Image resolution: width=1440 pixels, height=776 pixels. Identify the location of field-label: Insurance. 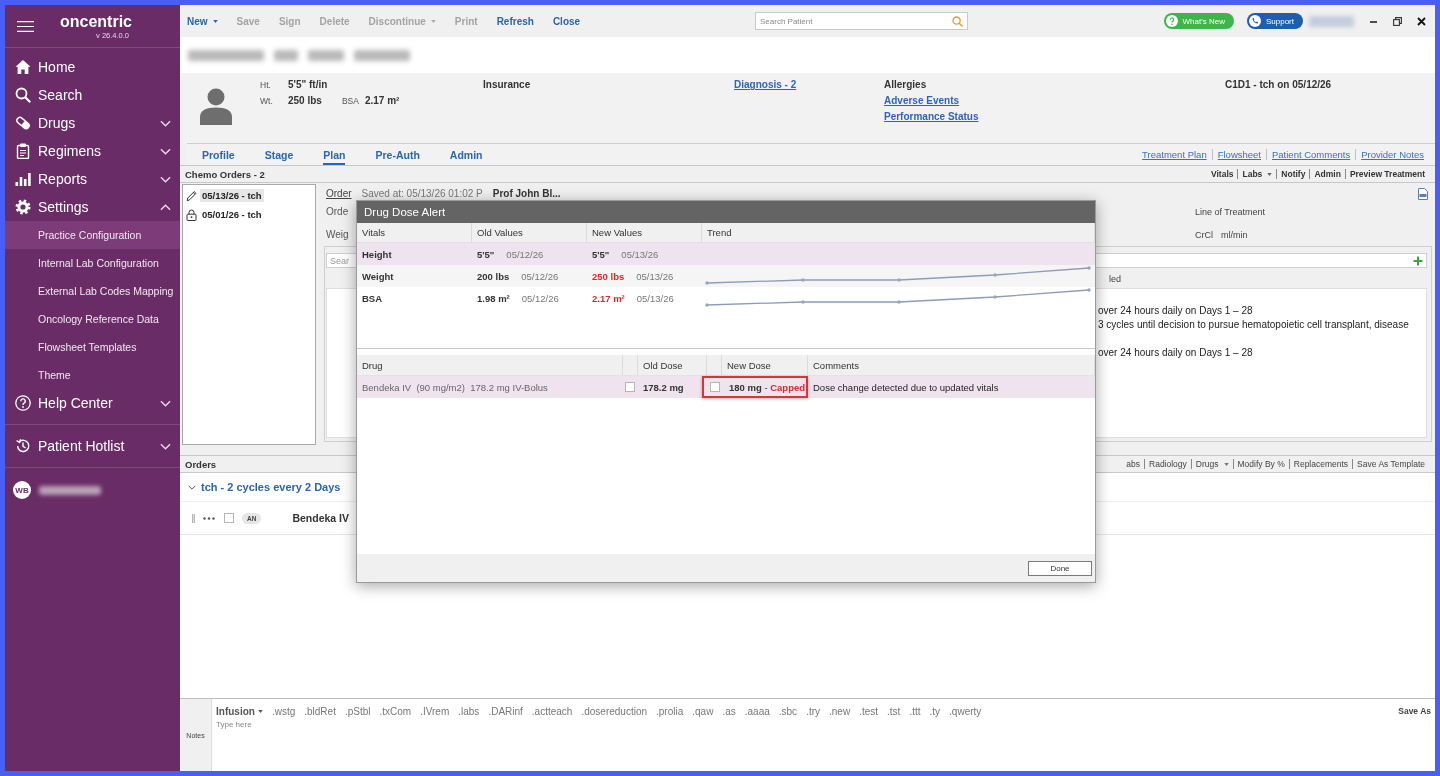
(507, 84).